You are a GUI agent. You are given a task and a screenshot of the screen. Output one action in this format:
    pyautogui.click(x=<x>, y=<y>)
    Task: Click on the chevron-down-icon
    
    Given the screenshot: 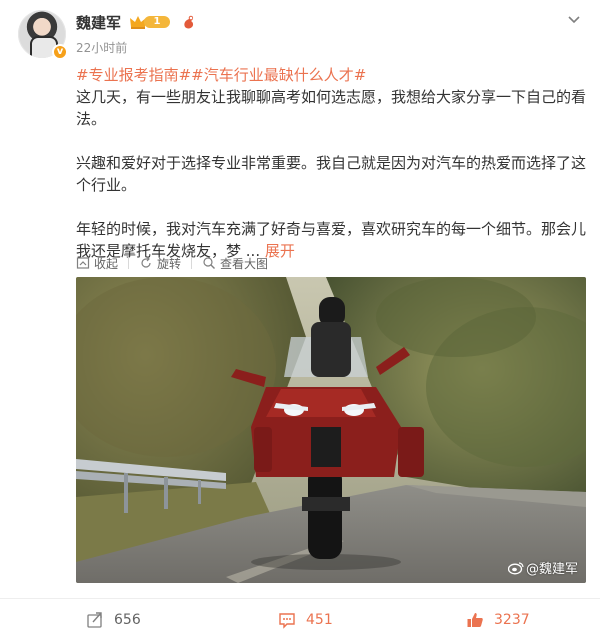 What is the action you would take?
    pyautogui.click(x=574, y=20)
    